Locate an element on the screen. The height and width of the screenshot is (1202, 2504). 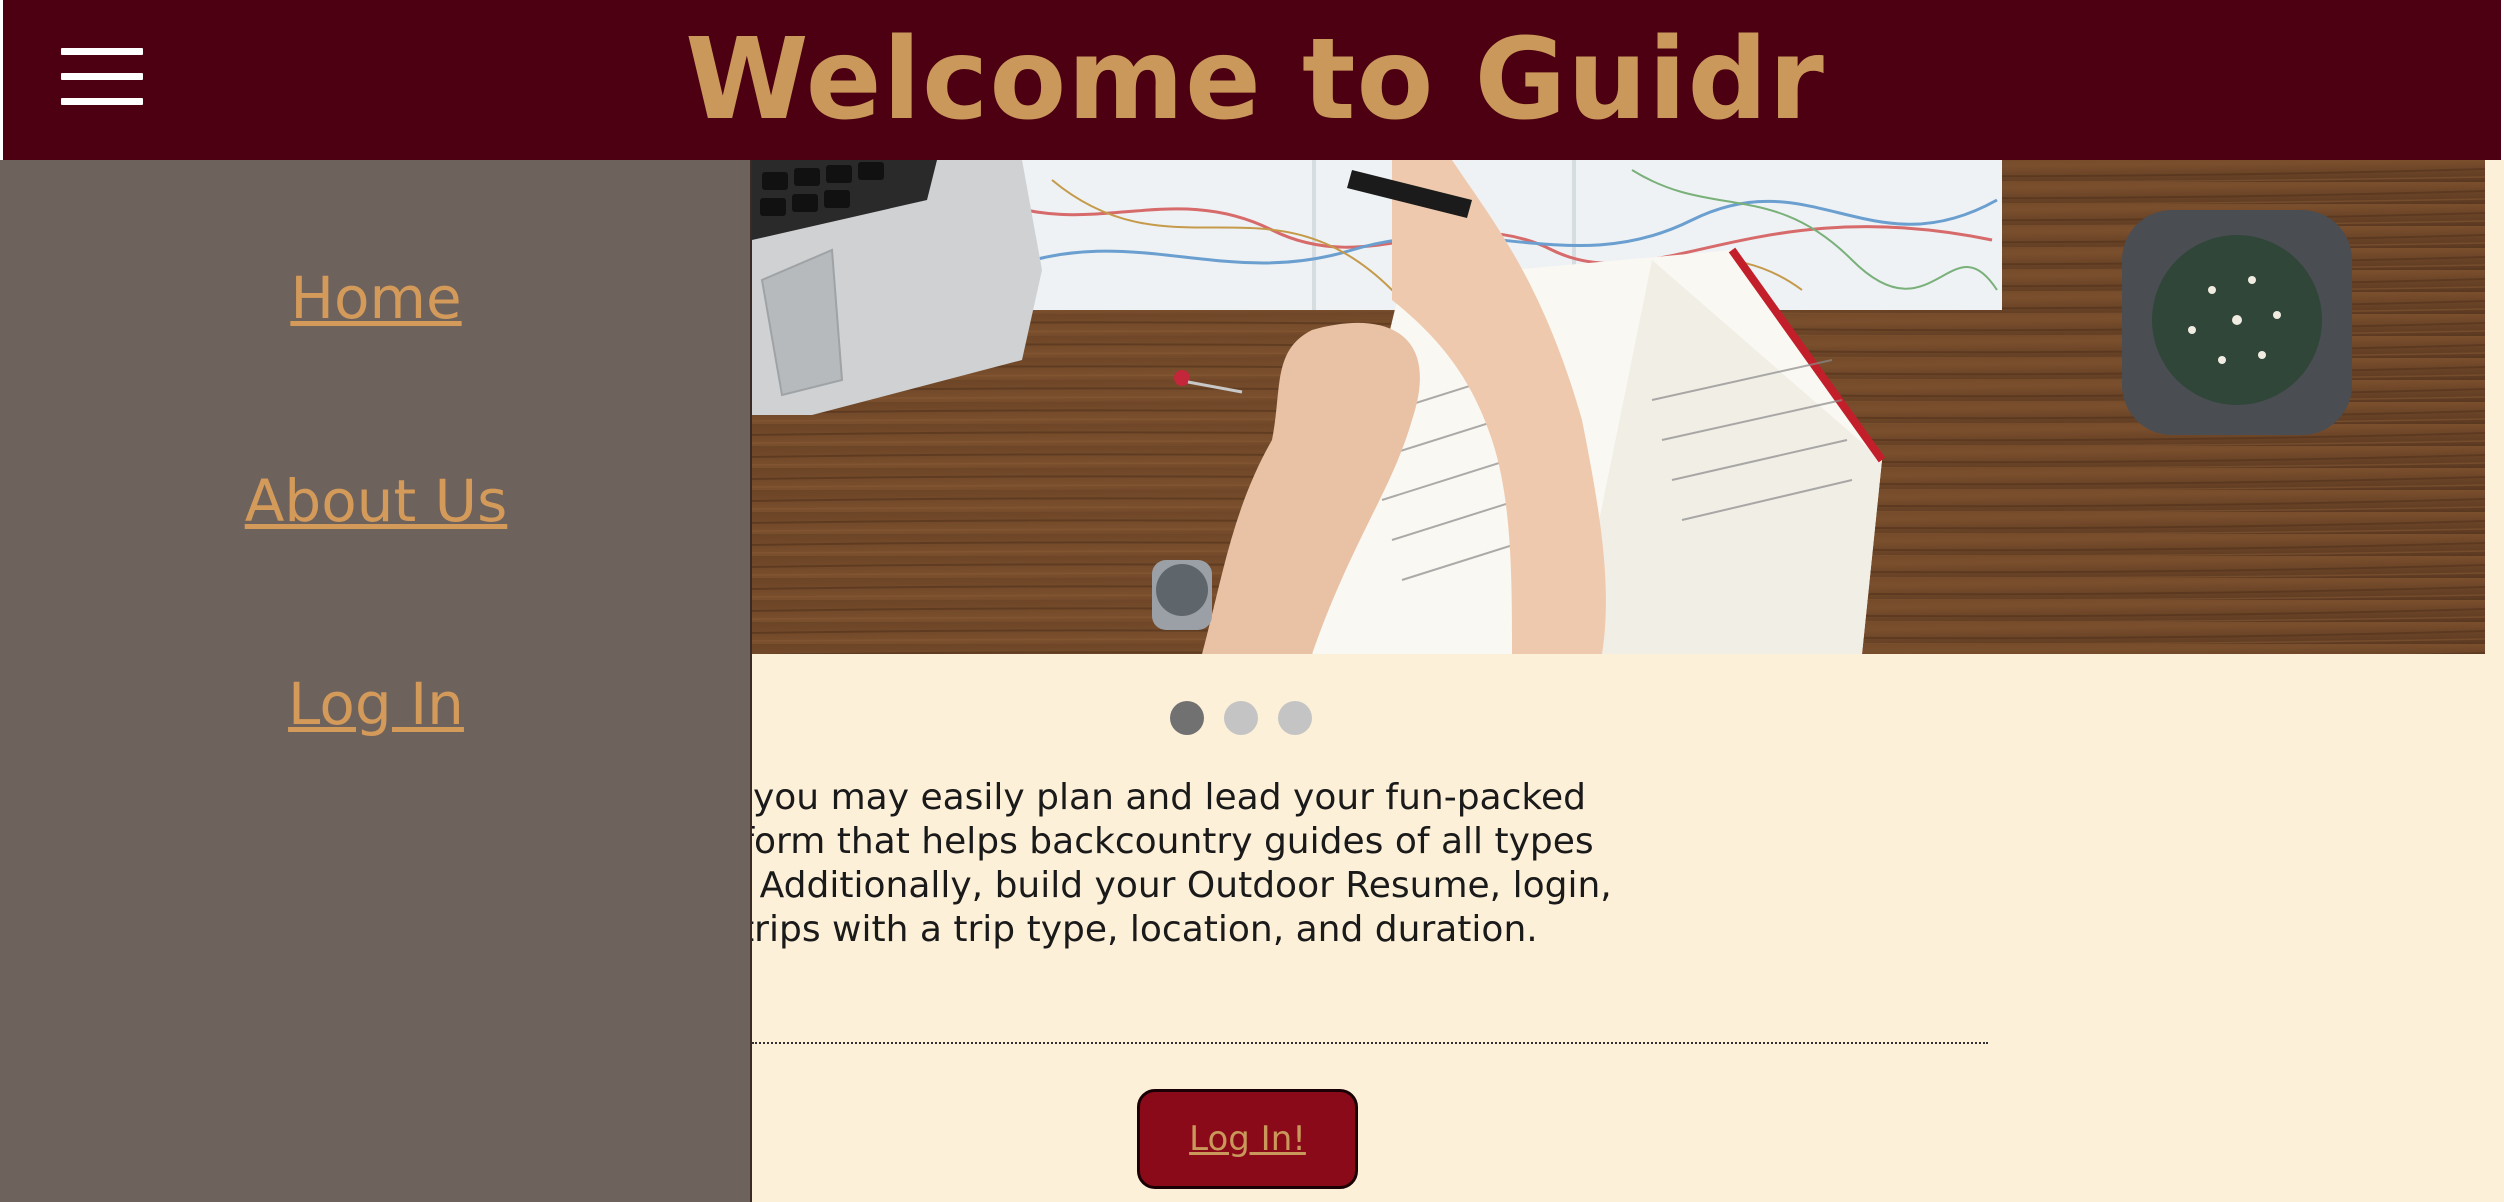
drawer-link-home: Home is located at coordinates (376, 298).